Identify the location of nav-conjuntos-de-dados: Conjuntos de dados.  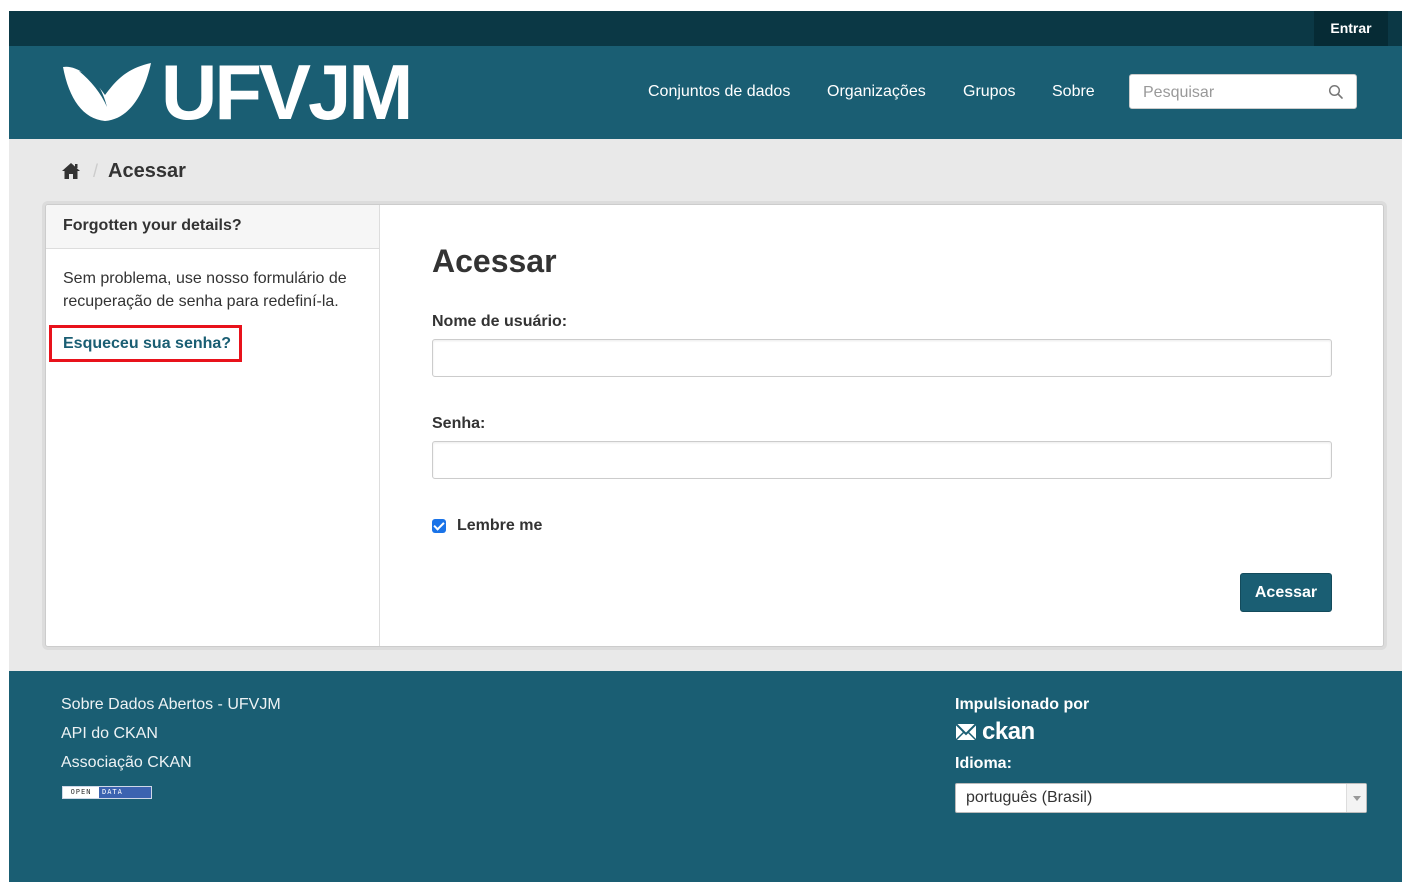
(719, 92).